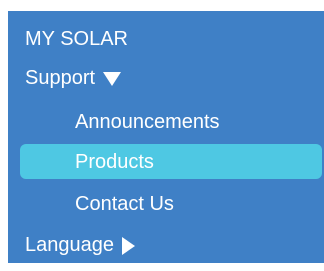  I want to click on submenu-item-contact-us: Contact Us, so click(91, 204).